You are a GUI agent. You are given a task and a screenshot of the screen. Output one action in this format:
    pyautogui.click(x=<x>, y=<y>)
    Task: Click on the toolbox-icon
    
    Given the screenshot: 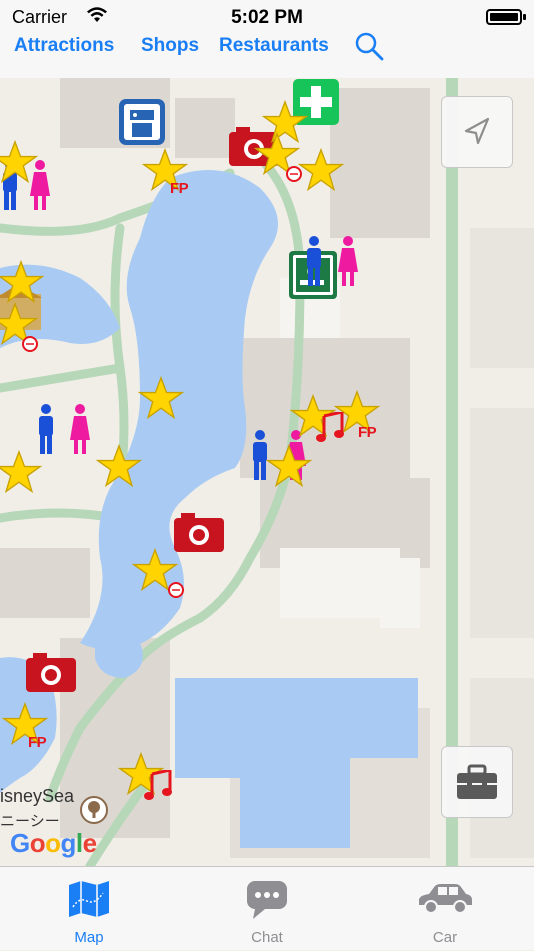 What is the action you would take?
    pyautogui.click(x=477, y=781)
    